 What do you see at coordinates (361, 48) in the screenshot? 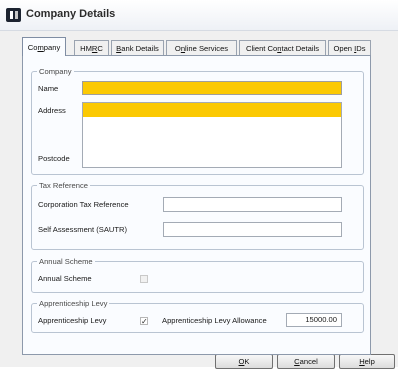
I see `tab-label: Ds` at bounding box center [361, 48].